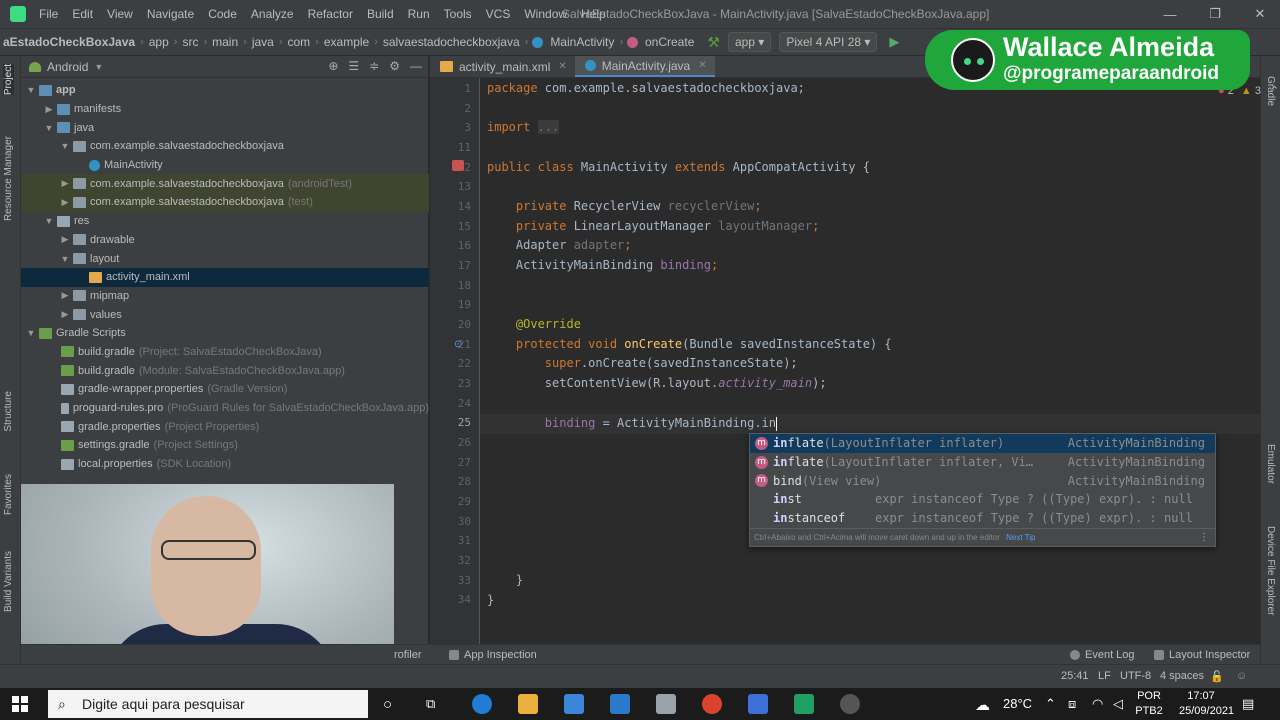 This screenshot has width=1280, height=720. I want to click on menu-code: Code, so click(222, 14).